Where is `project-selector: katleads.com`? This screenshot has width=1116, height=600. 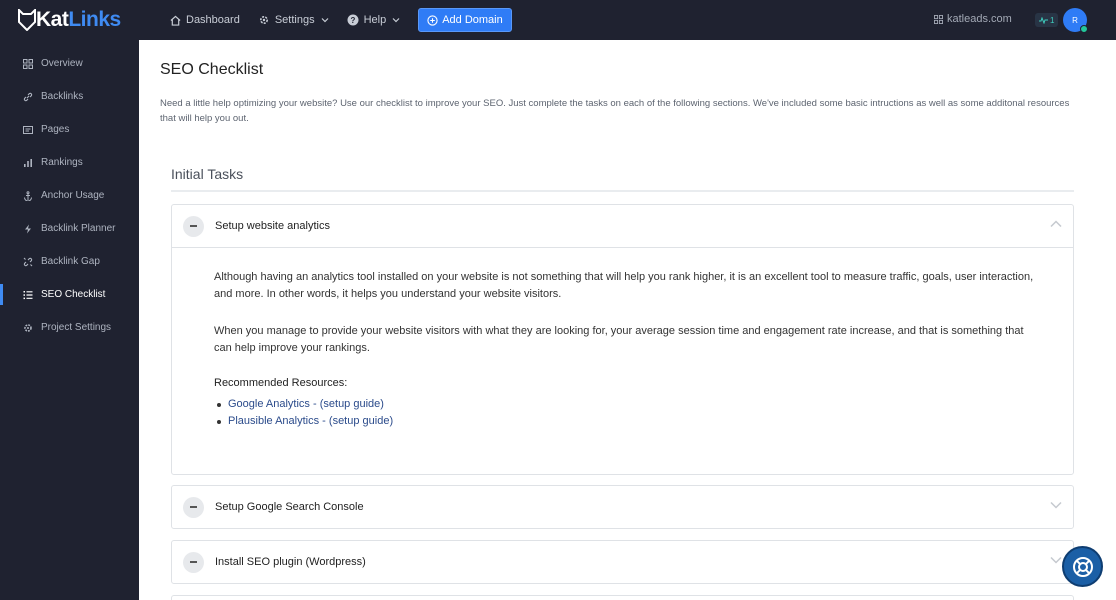 project-selector: katleads.com is located at coordinates (973, 19).